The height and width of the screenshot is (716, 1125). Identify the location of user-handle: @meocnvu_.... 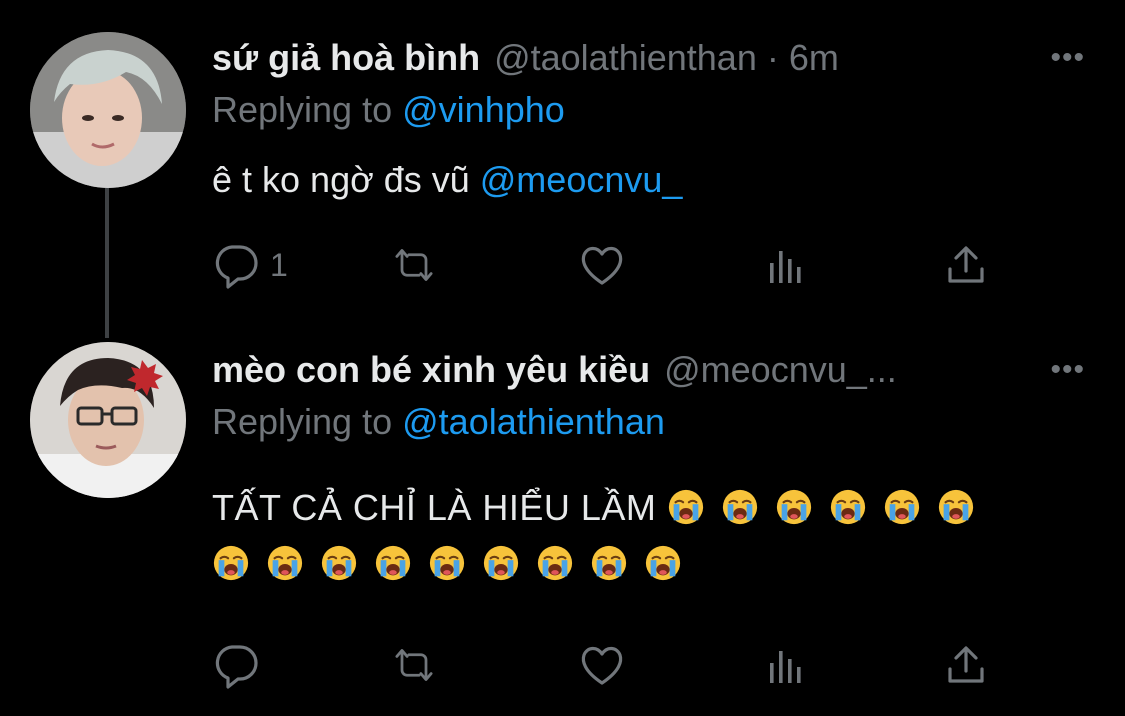
(780, 370).